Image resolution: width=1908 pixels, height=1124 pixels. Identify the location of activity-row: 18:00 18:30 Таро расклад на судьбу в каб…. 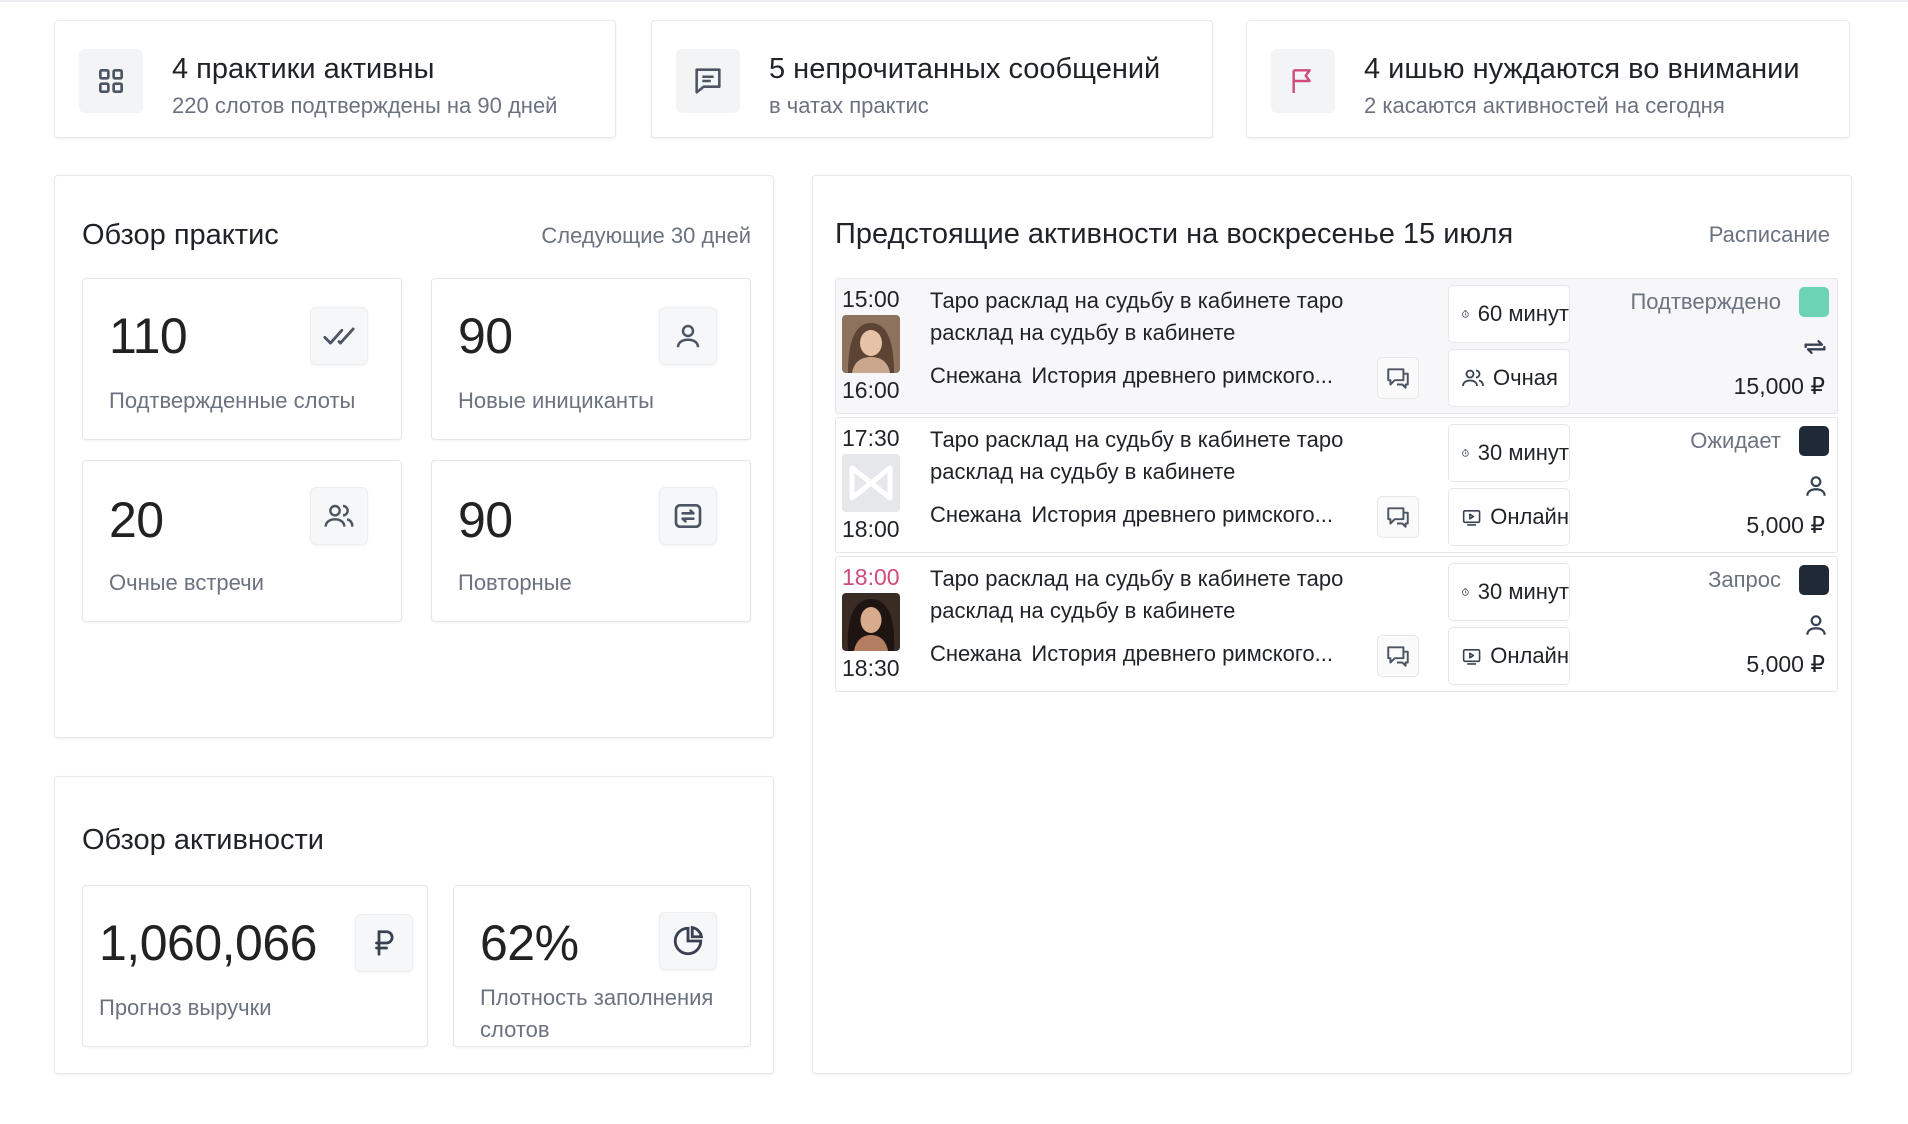
(1336, 624).